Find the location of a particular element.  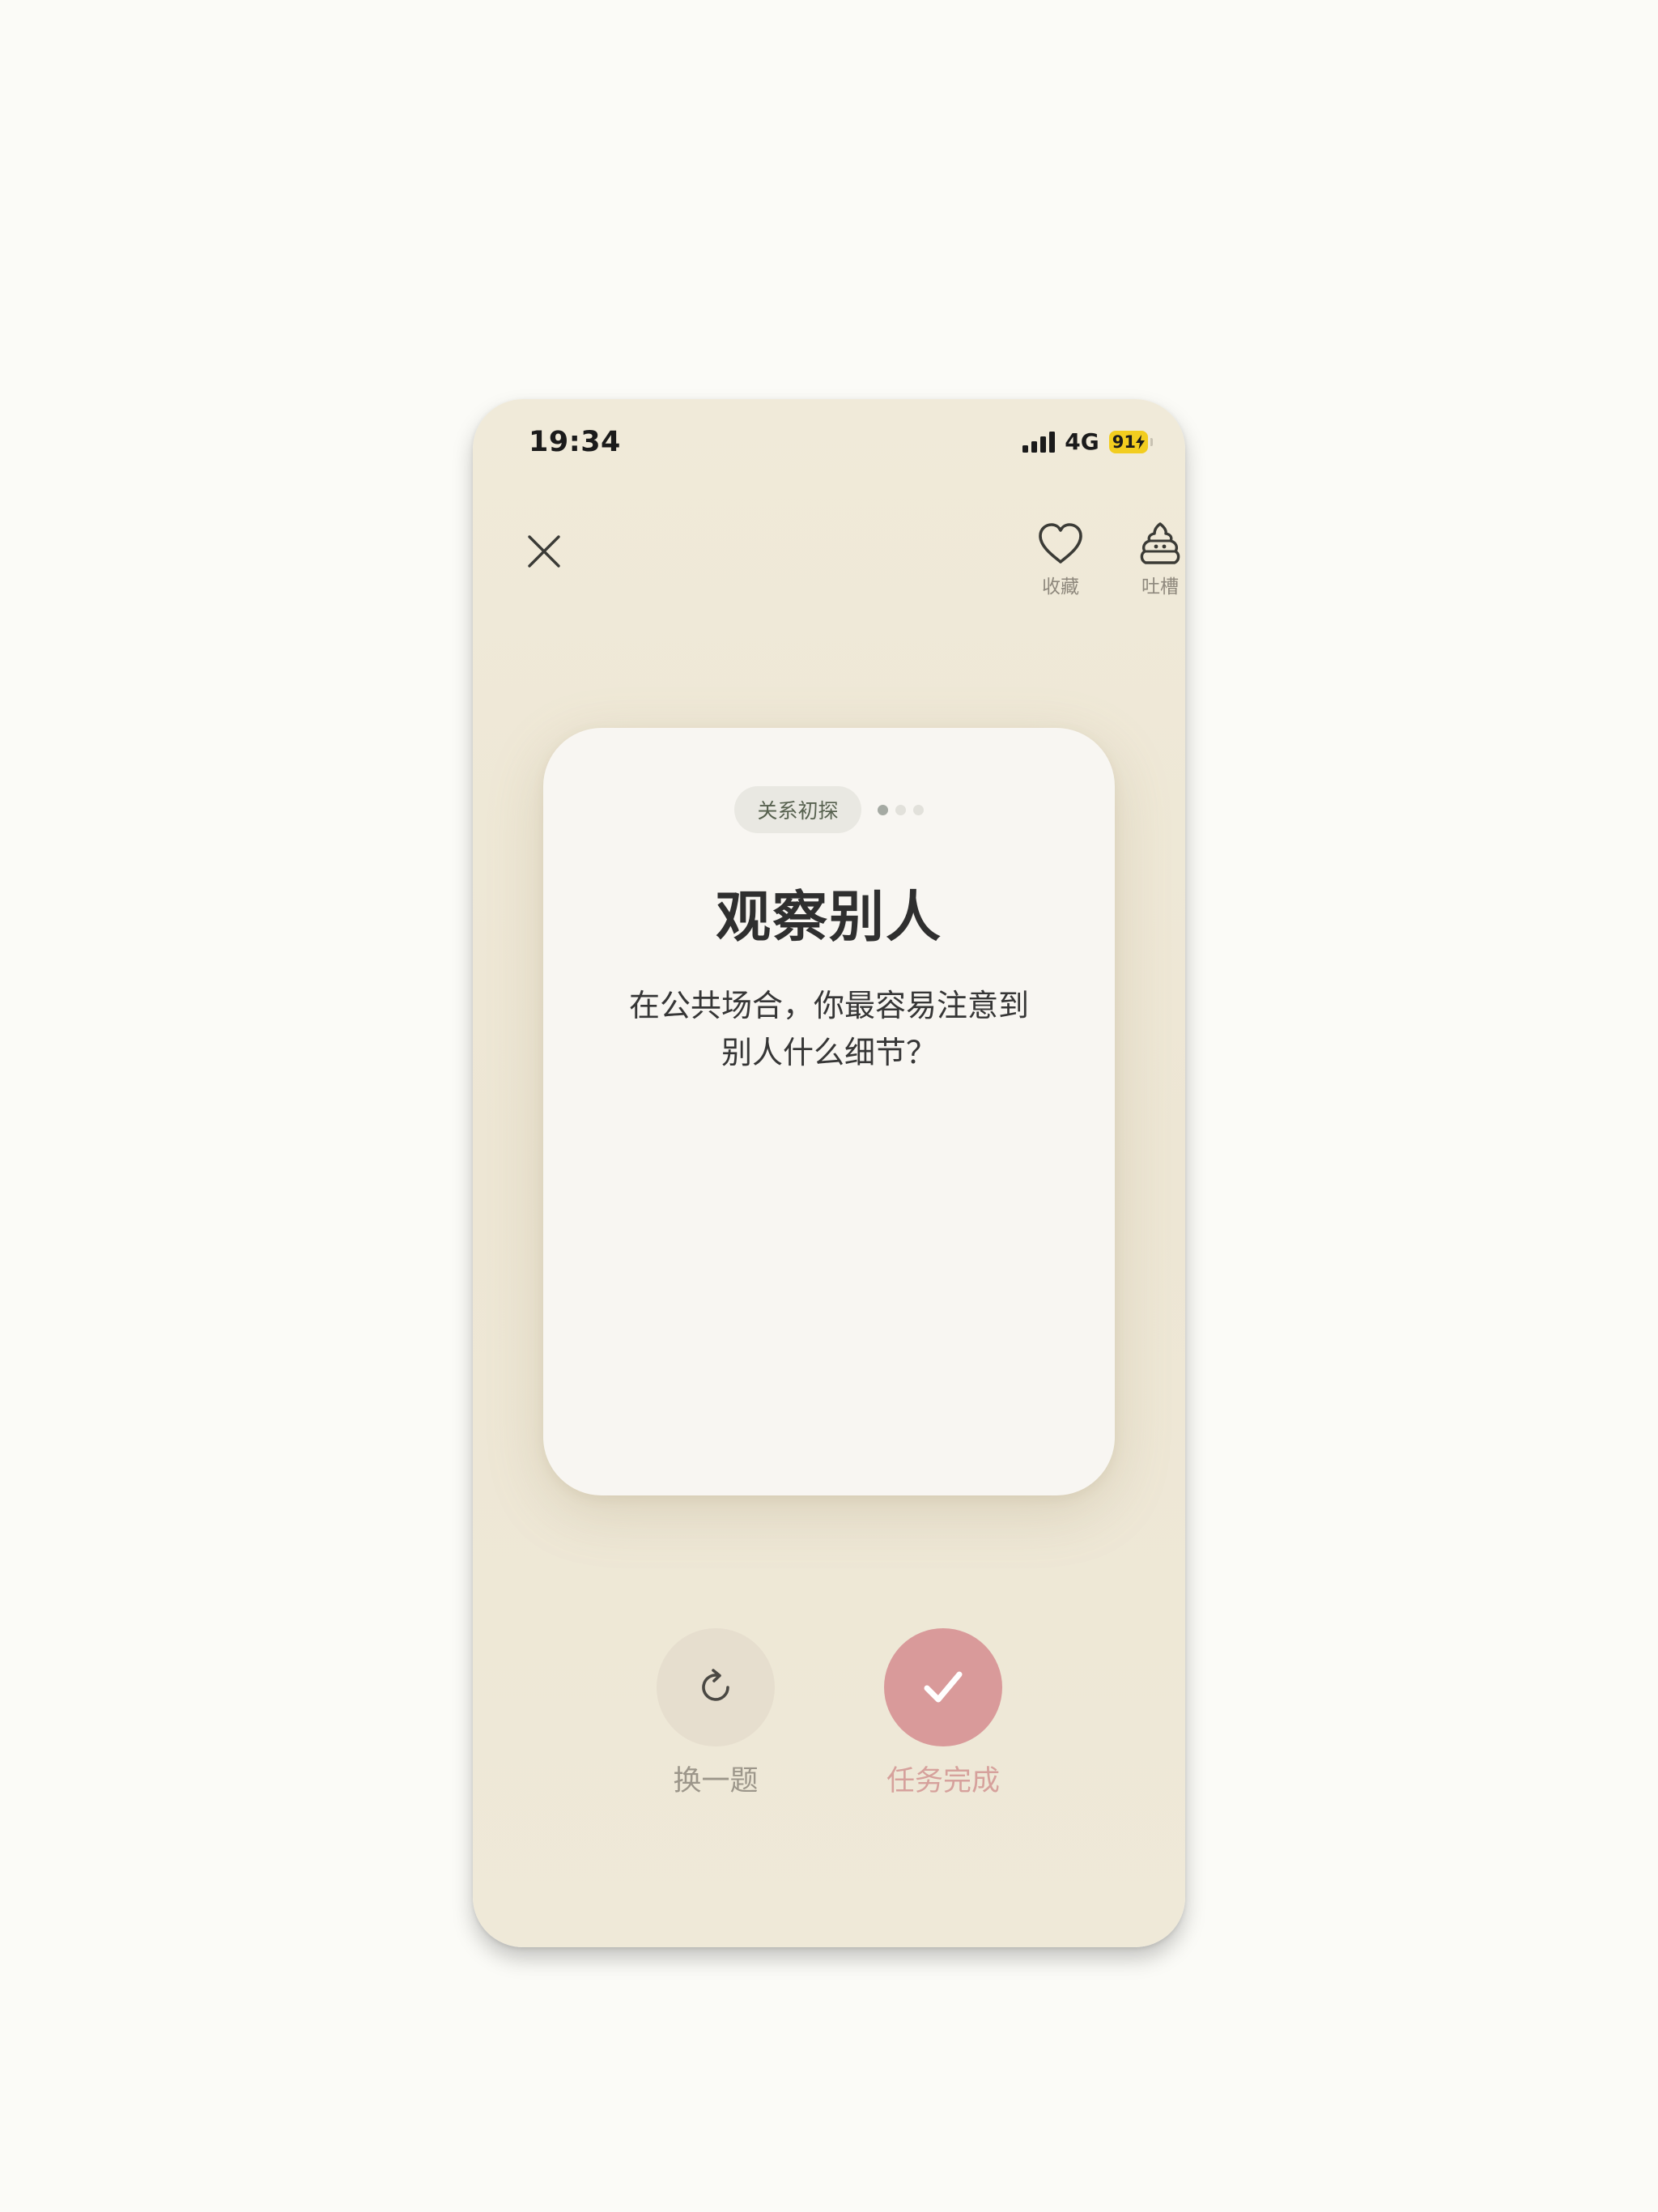

battery-icon: 91 is located at coordinates (1130, 442).